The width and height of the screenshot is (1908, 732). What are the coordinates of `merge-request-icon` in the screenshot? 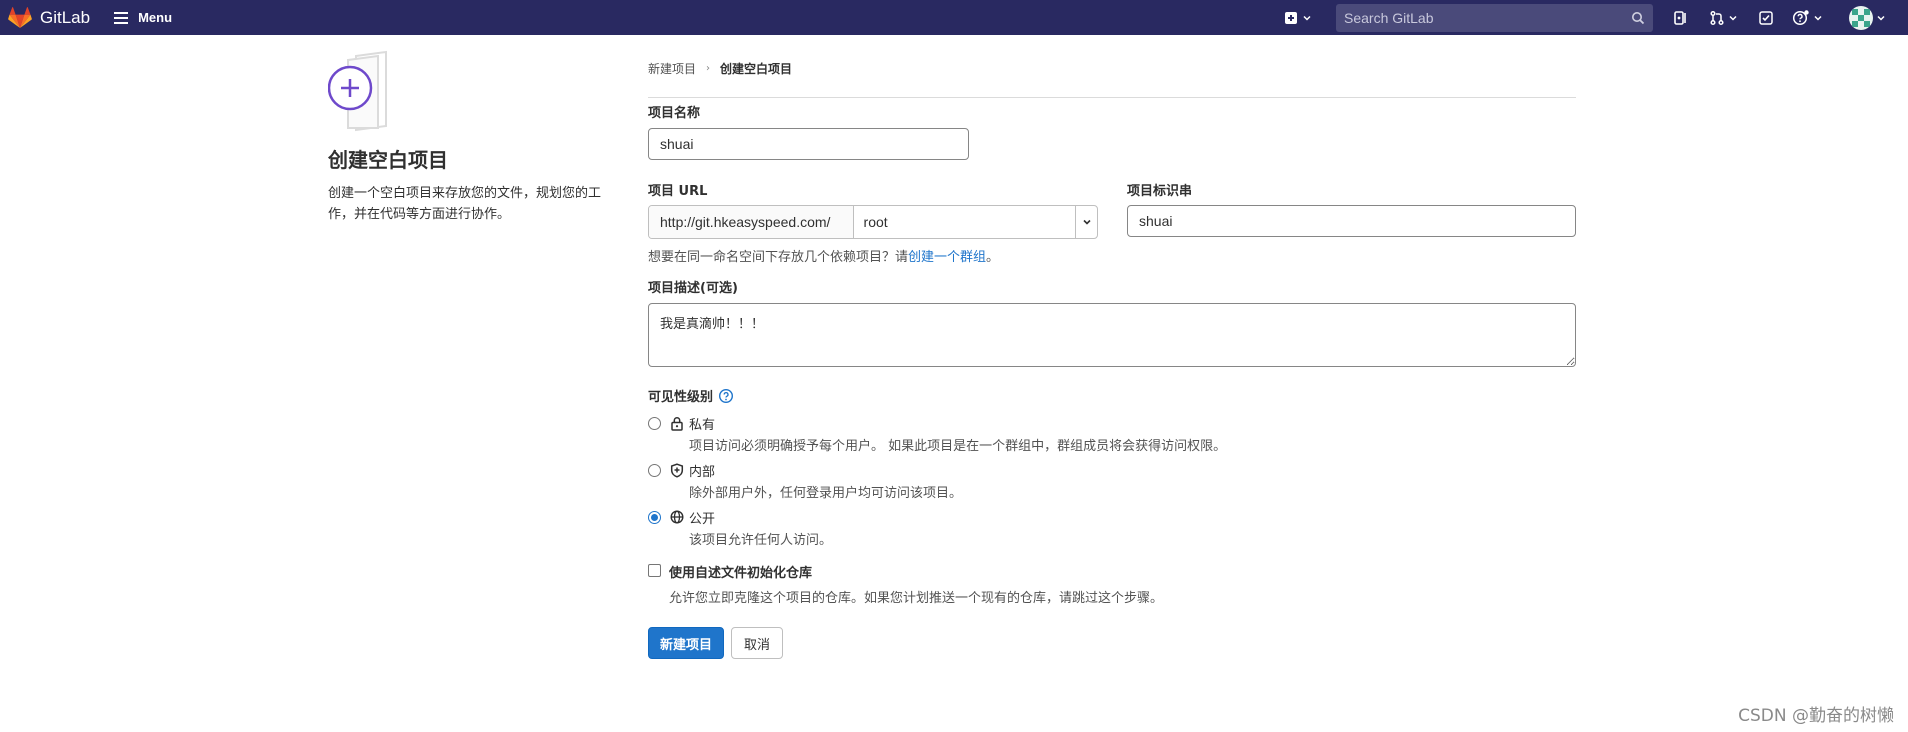 It's located at (1717, 17).